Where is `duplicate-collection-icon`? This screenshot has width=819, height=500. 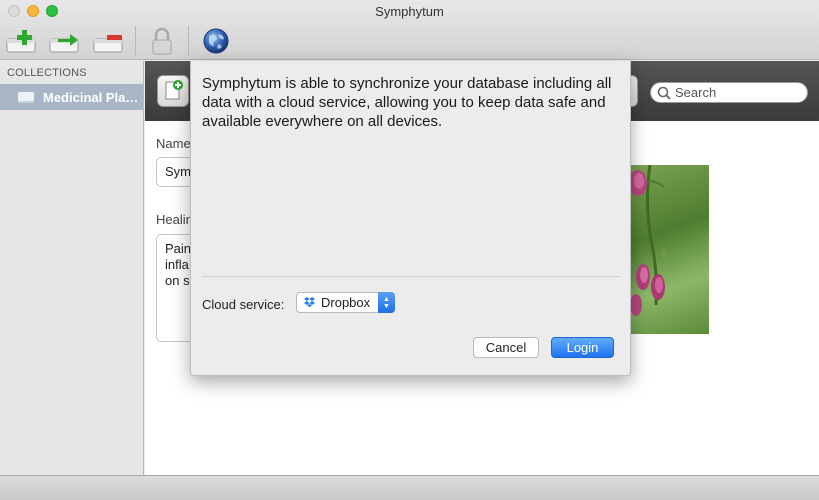
duplicate-collection-icon is located at coordinates (64, 43).